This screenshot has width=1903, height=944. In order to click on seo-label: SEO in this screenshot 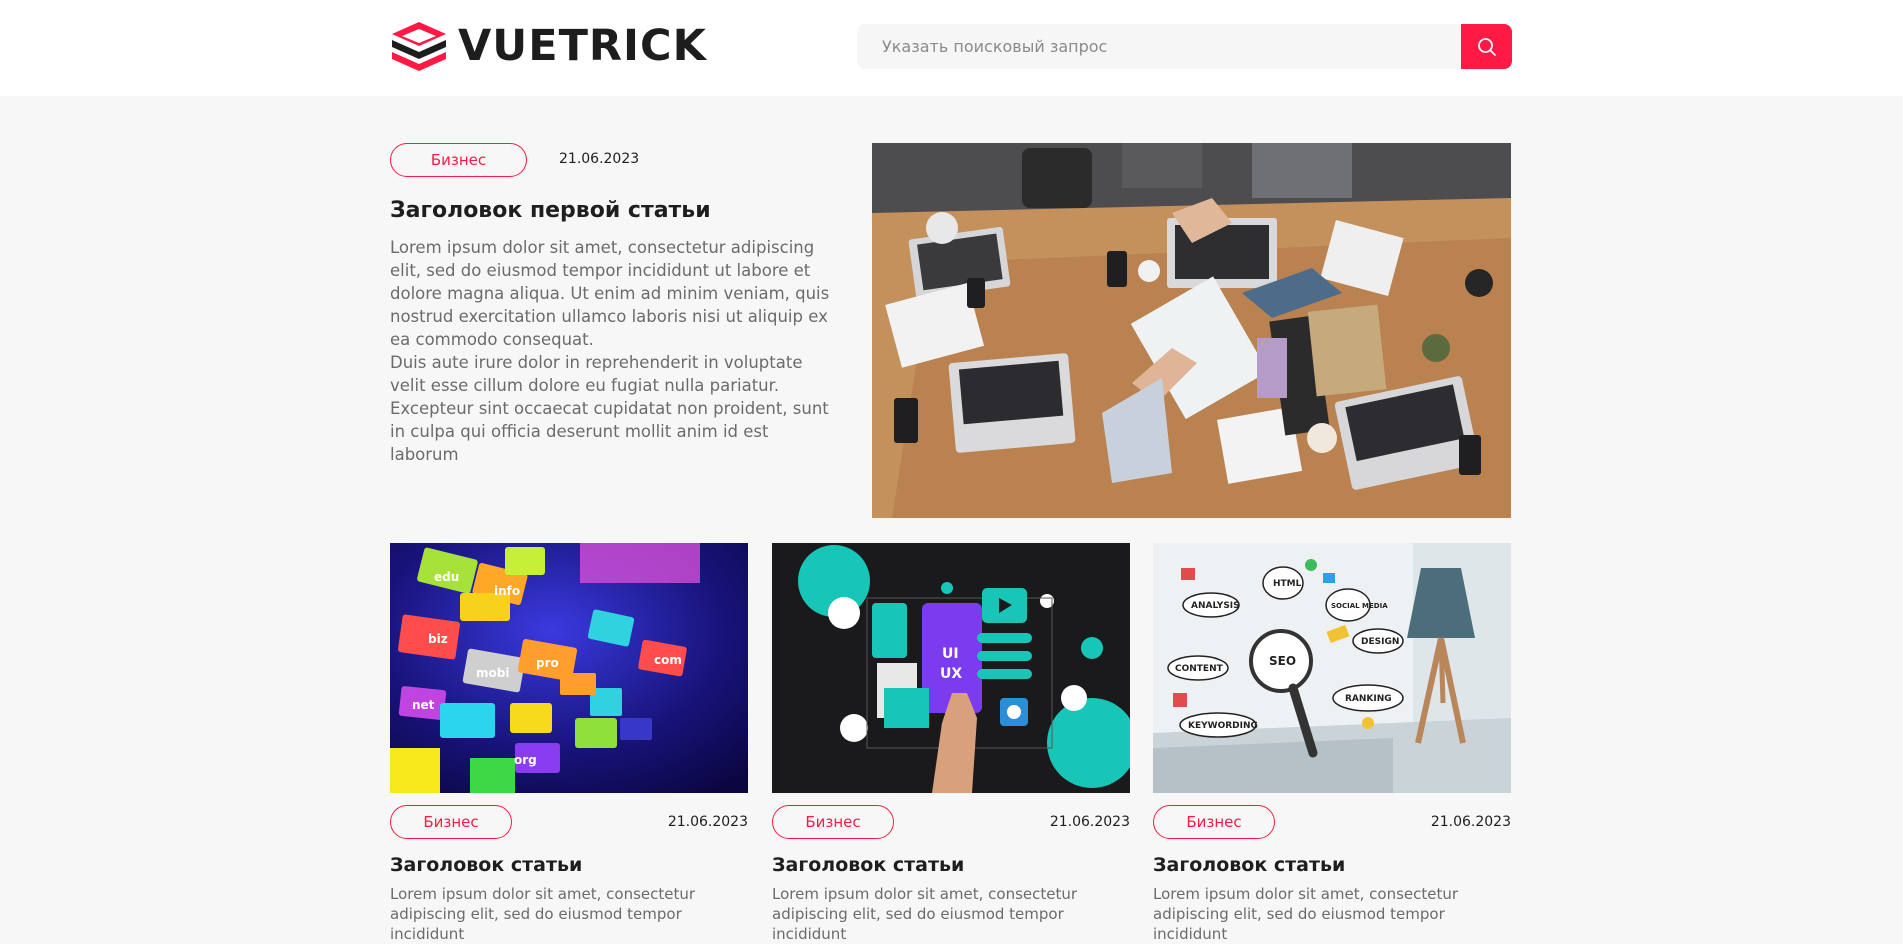, I will do `click(1282, 661)`.